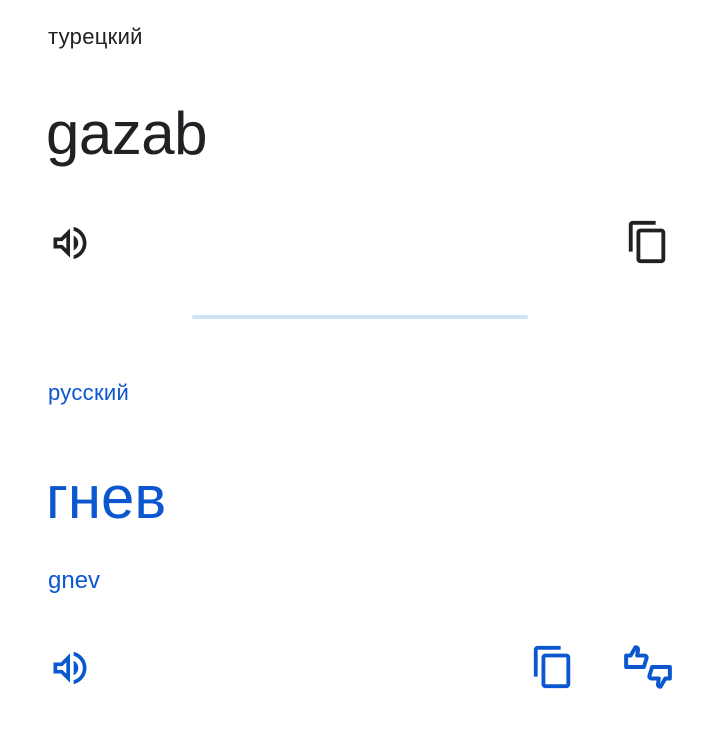  I want to click on rate-translation-button, so click(648, 667).